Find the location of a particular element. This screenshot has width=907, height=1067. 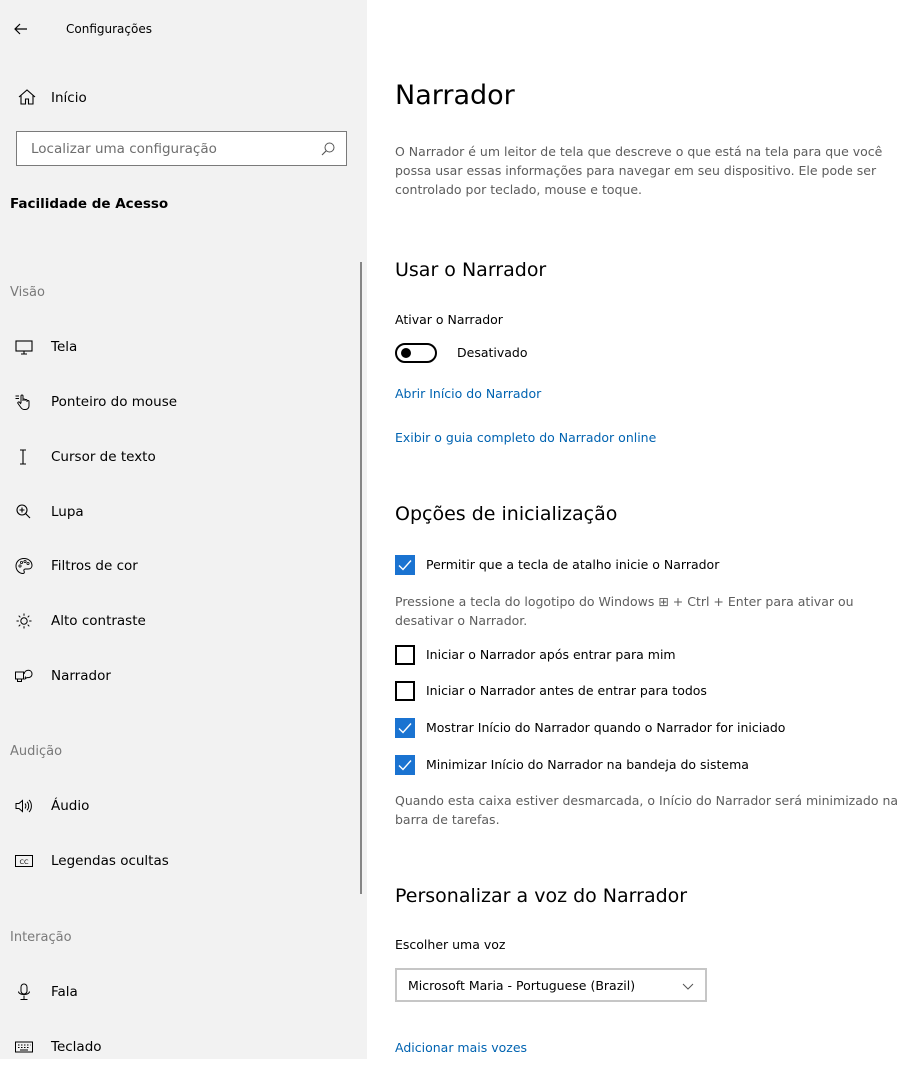

search-icon is located at coordinates (328, 149).